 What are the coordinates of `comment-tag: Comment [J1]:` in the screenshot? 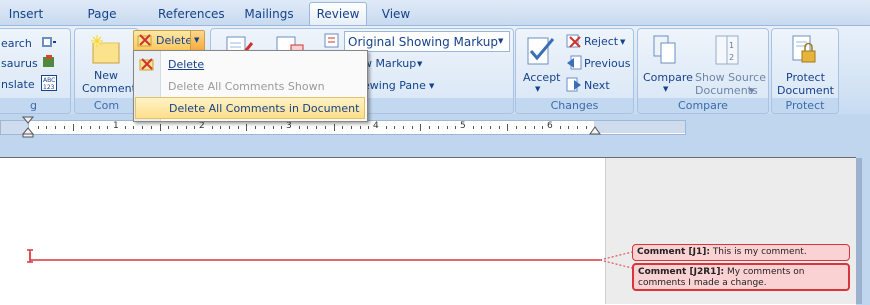 It's located at (673, 252).